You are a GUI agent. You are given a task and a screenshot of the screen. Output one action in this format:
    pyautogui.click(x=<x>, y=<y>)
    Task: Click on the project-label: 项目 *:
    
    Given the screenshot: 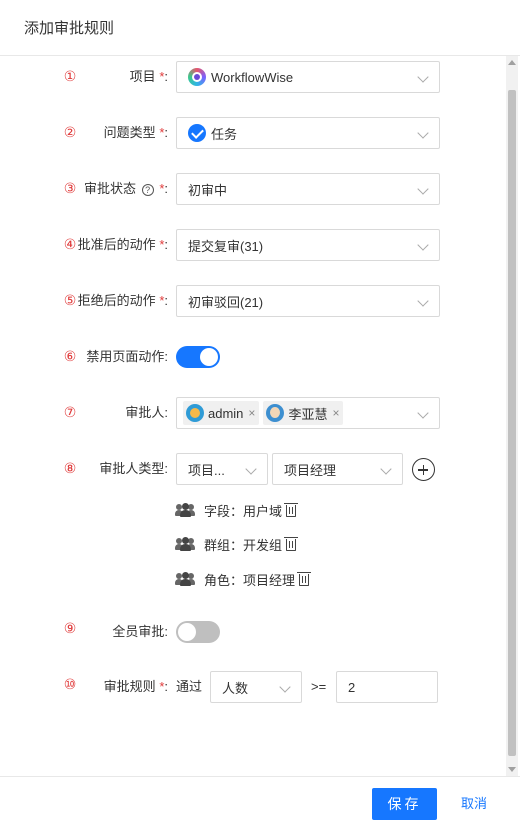 What is the action you would take?
    pyautogui.click(x=148, y=76)
    